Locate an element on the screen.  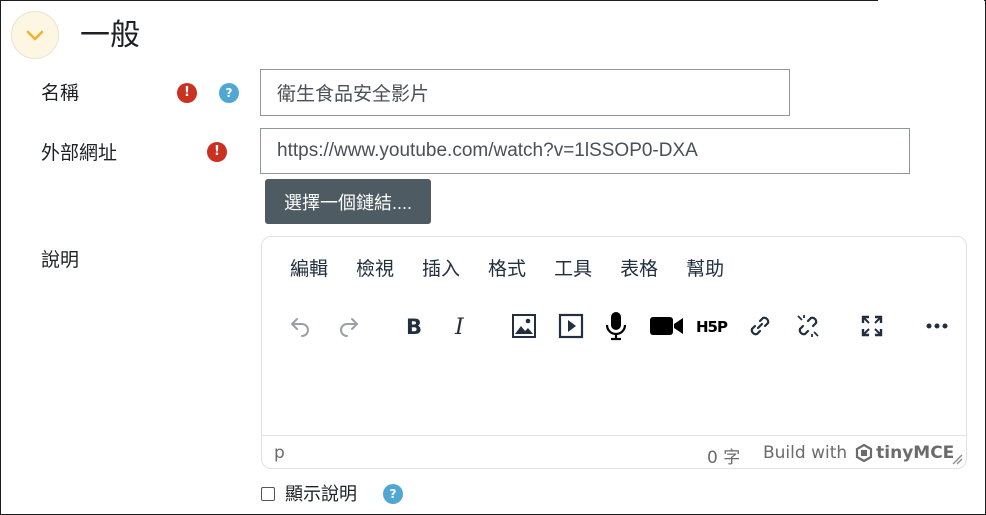
chevron-down-icon is located at coordinates (35, 35).